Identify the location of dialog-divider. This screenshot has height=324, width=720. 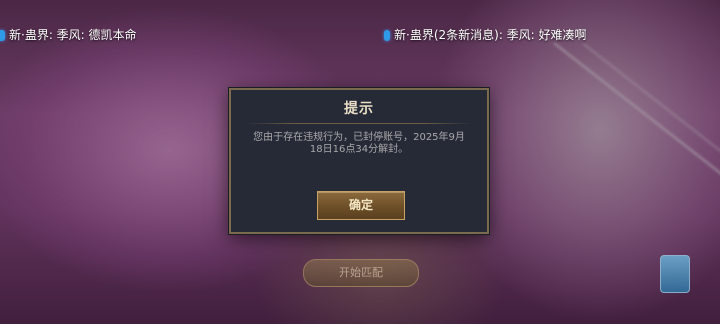
(359, 123).